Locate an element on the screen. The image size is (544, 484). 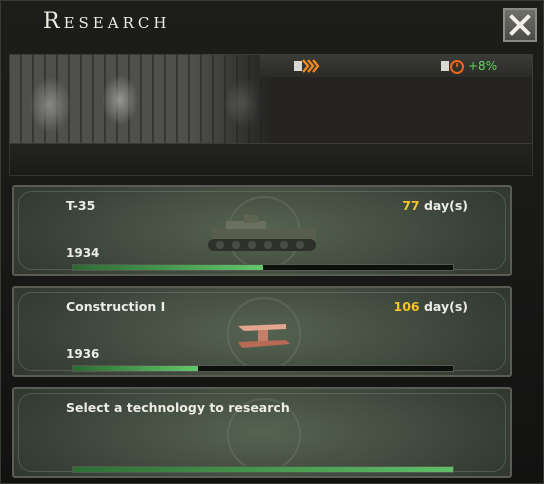
tech-days: 77 day(s) is located at coordinates (435, 205).